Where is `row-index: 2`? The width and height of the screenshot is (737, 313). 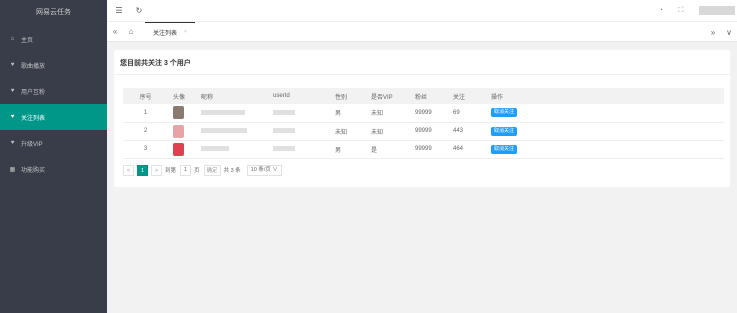
row-index: 2 is located at coordinates (145, 131).